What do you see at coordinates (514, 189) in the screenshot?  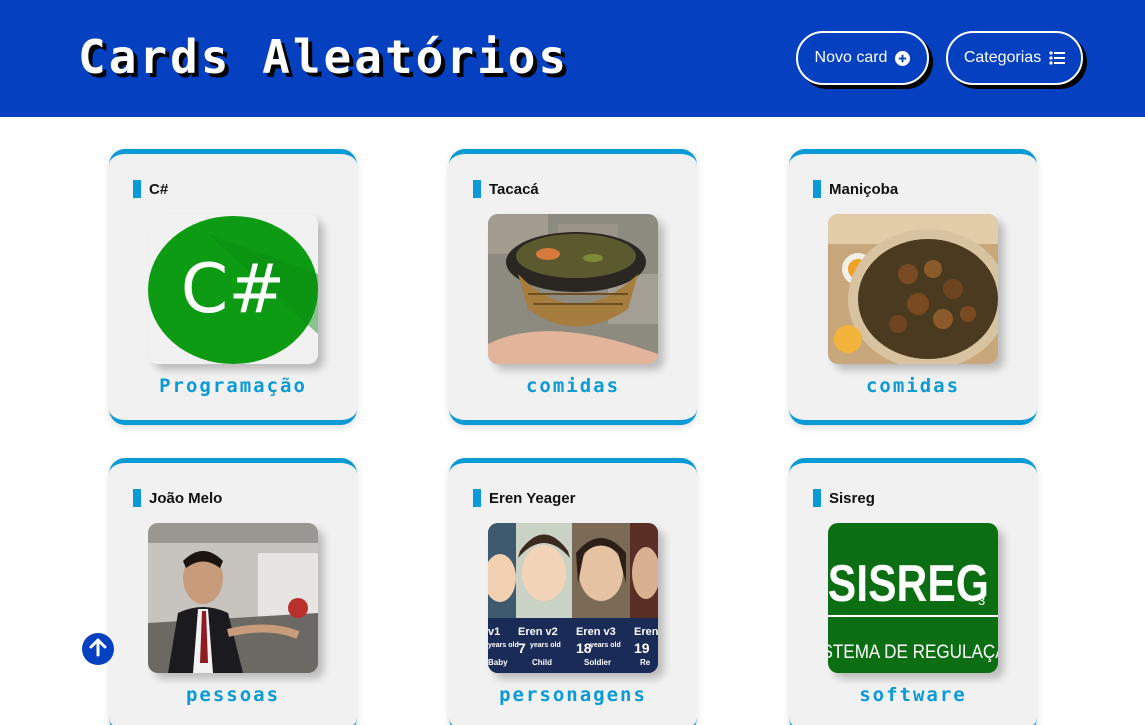 I see `card-title-text: Tacacá` at bounding box center [514, 189].